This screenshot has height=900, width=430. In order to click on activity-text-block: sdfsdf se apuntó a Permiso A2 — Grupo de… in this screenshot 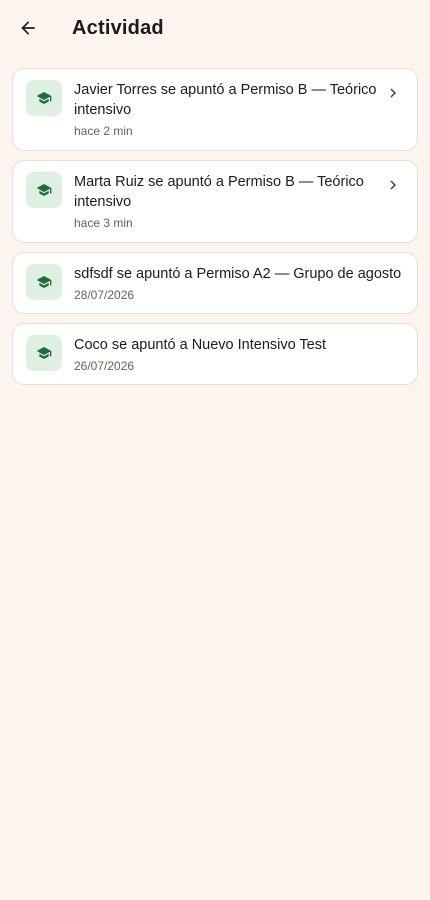, I will do `click(239, 283)`.